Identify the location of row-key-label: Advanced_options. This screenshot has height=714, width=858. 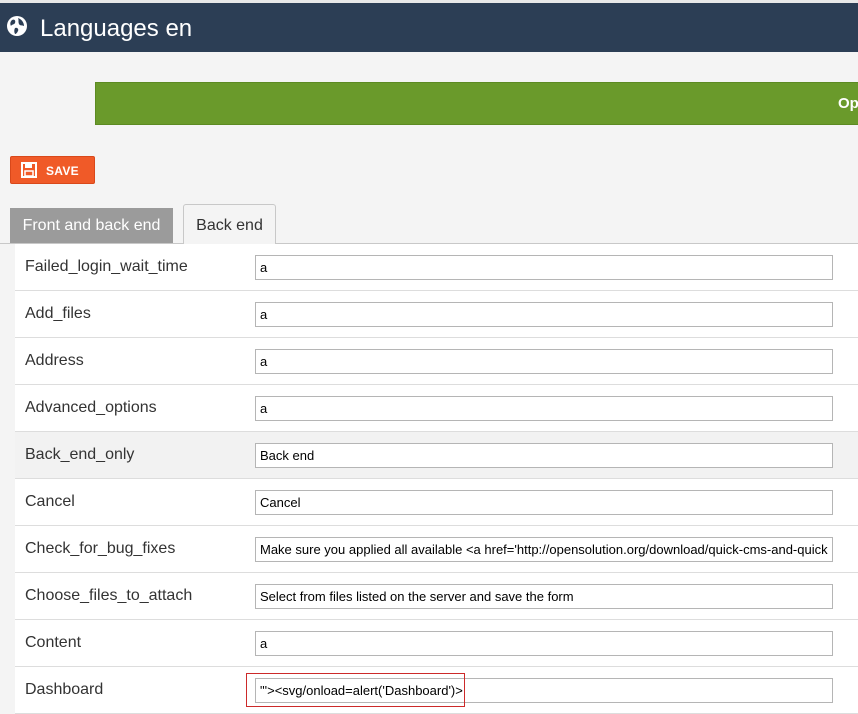
(91, 407).